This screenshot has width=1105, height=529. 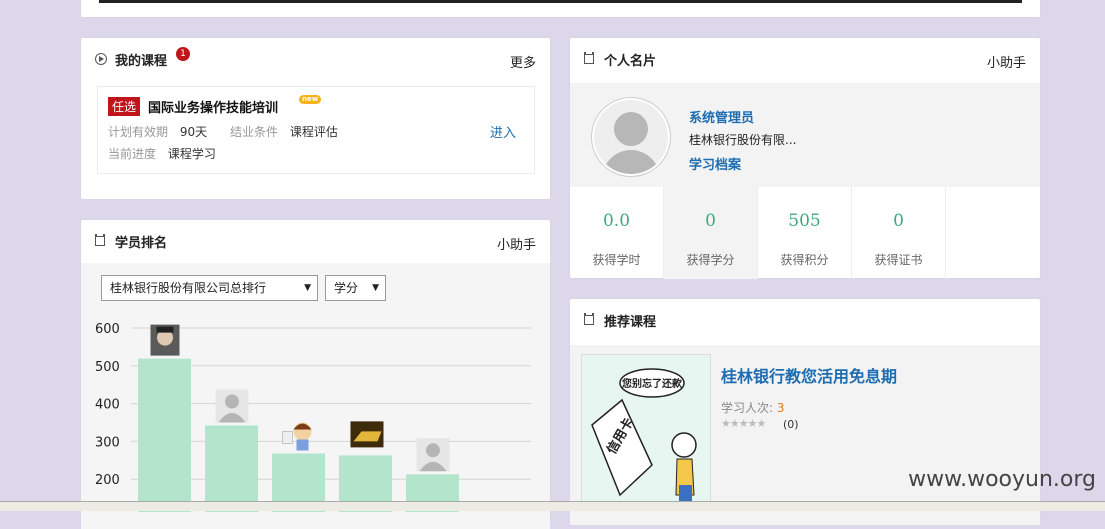 I want to click on y-tick-label: 300, so click(x=107, y=442).